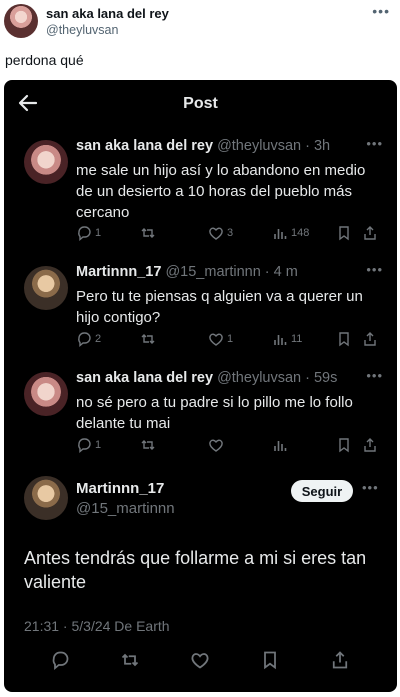 This screenshot has height=697, width=400. Describe the element at coordinates (200, 22) in the screenshot. I see `outer-tweet-header: san aka lana del rey @theyluvsan •••` at that location.